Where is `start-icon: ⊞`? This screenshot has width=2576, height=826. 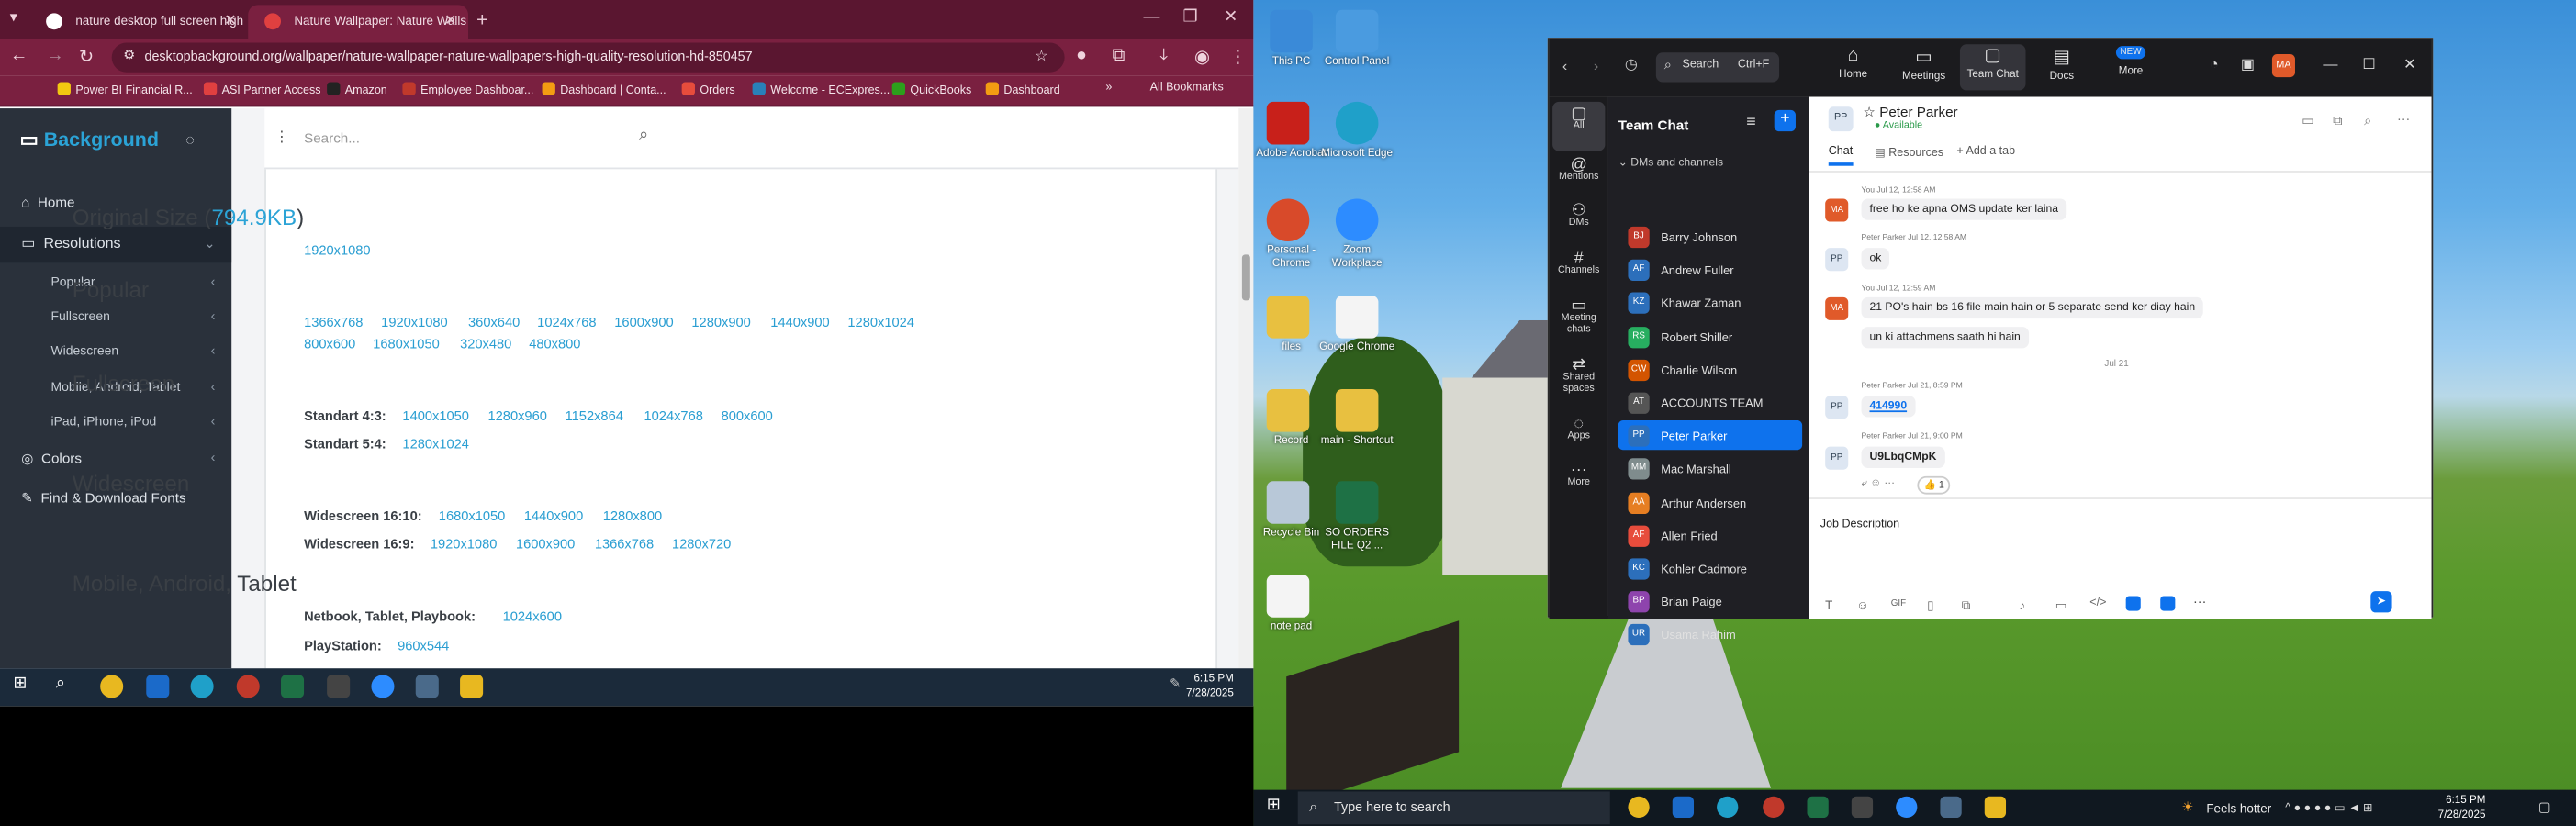
start-icon: ⊞ is located at coordinates (24, 687).